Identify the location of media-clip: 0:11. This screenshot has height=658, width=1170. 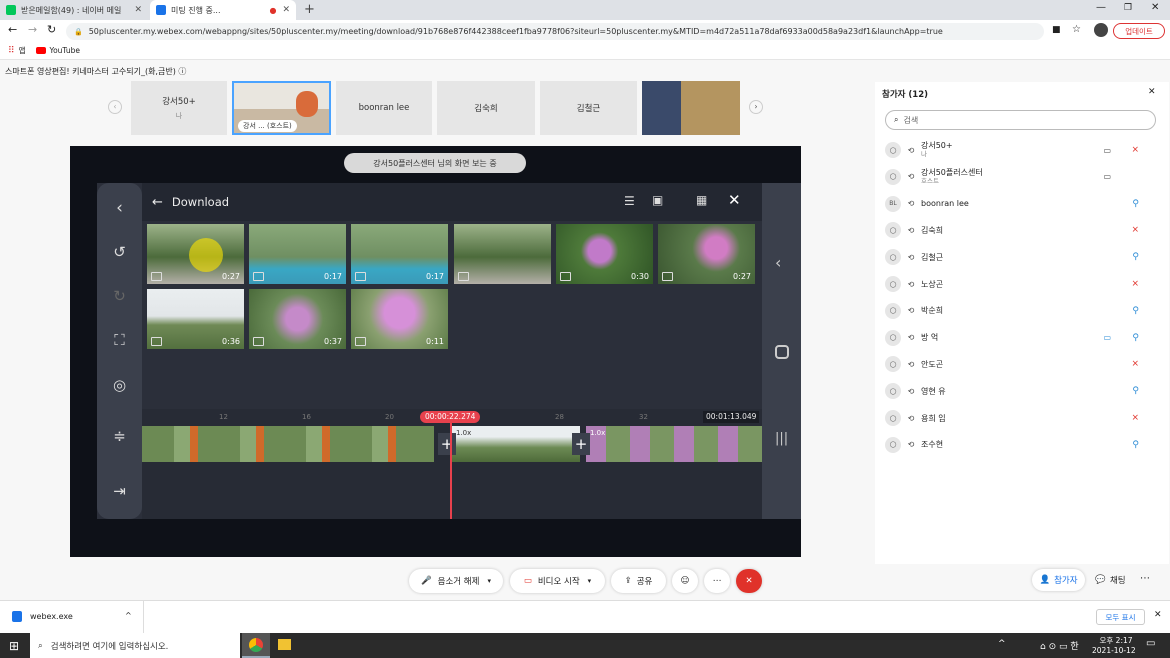
(399, 319).